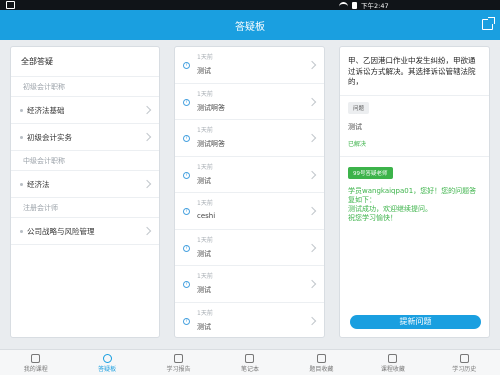  What do you see at coordinates (85, 110) in the screenshot?
I see `category-item: 经济法基础` at bounding box center [85, 110].